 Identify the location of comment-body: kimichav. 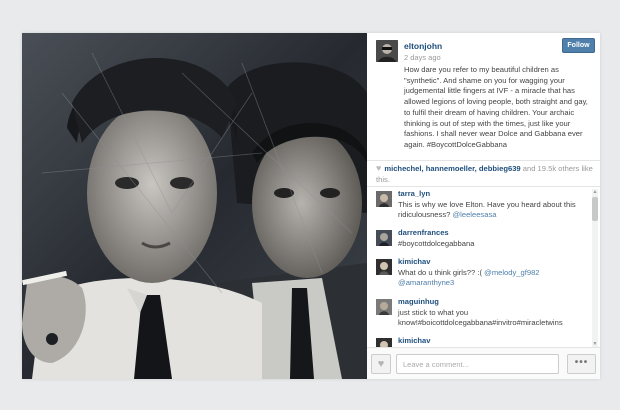
(494, 341).